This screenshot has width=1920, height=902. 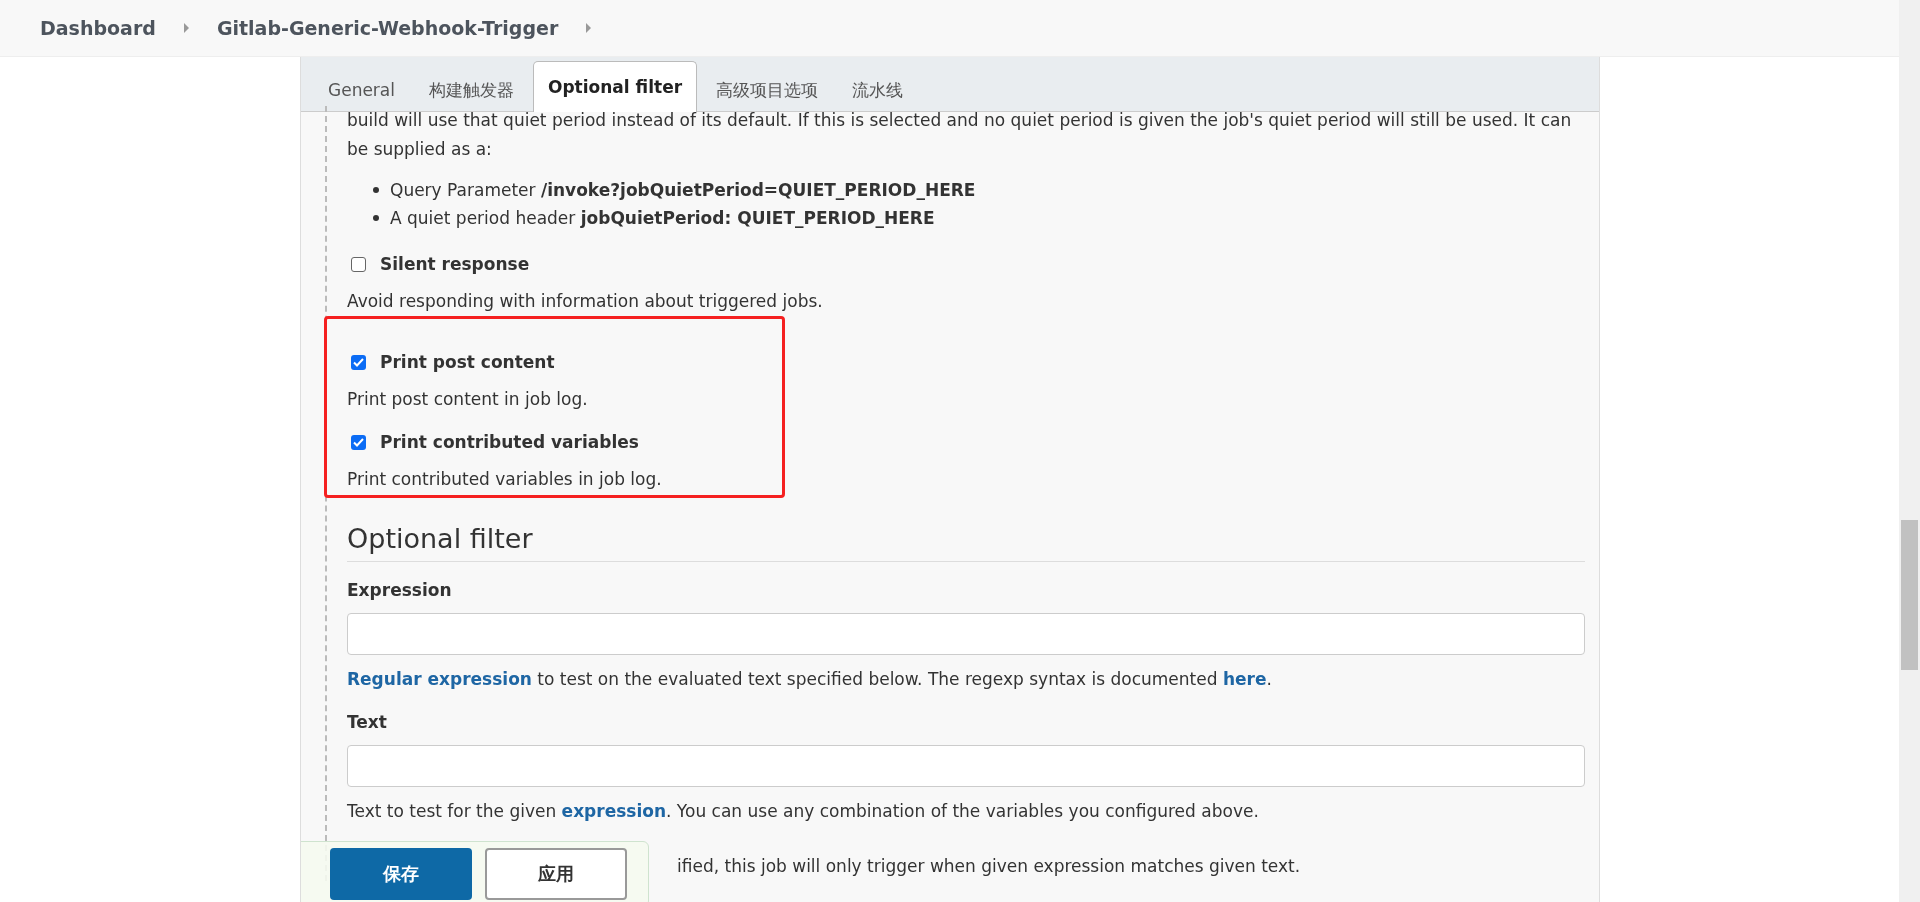 What do you see at coordinates (509, 442) in the screenshot?
I see `checkbox-label: Print contributed variables` at bounding box center [509, 442].